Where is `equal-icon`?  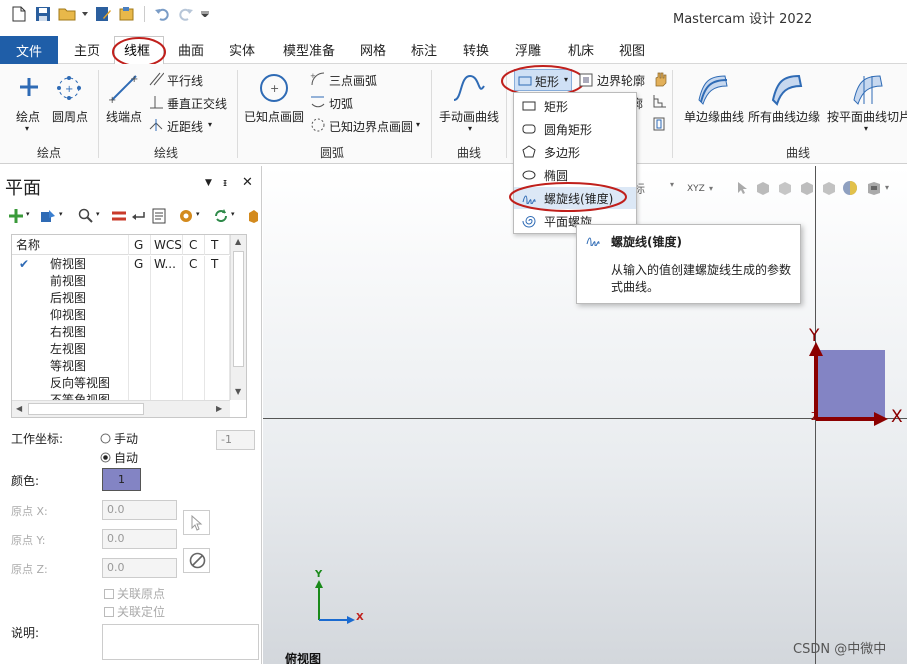 equal-icon is located at coordinates (119, 217).